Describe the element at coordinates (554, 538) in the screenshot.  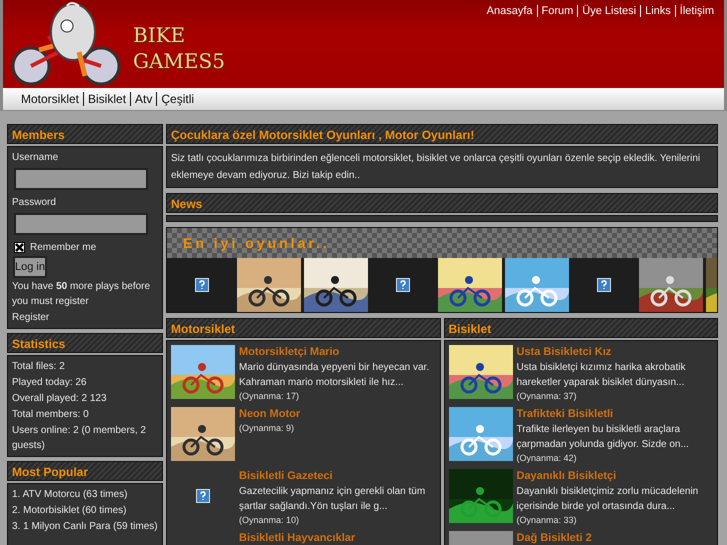
I see `game-title-link: Dağ Bisikleti 2` at that location.